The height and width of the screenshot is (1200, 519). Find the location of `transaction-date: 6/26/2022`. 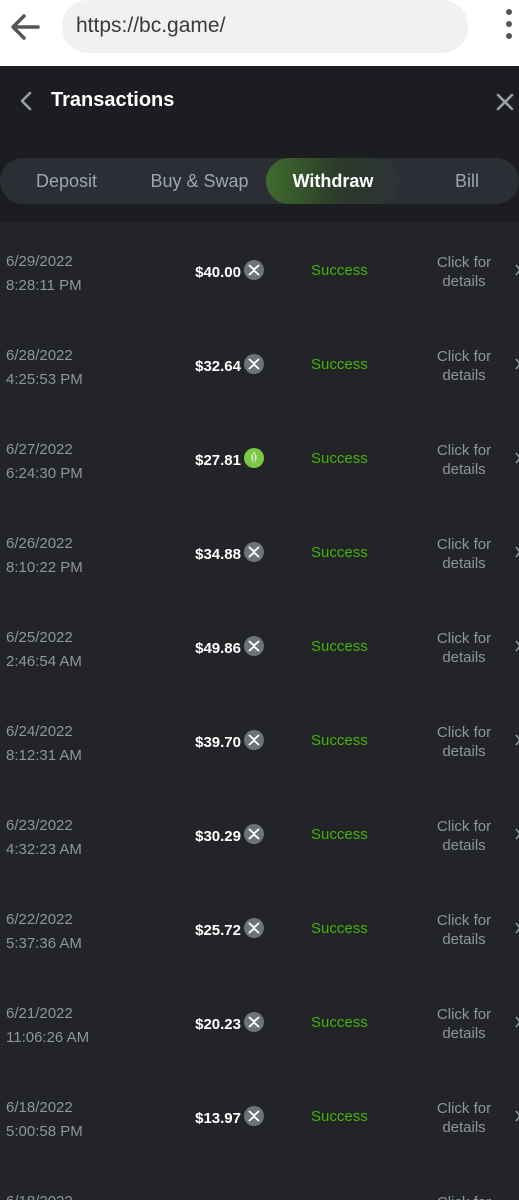

transaction-date: 6/26/2022 is located at coordinates (39, 543).